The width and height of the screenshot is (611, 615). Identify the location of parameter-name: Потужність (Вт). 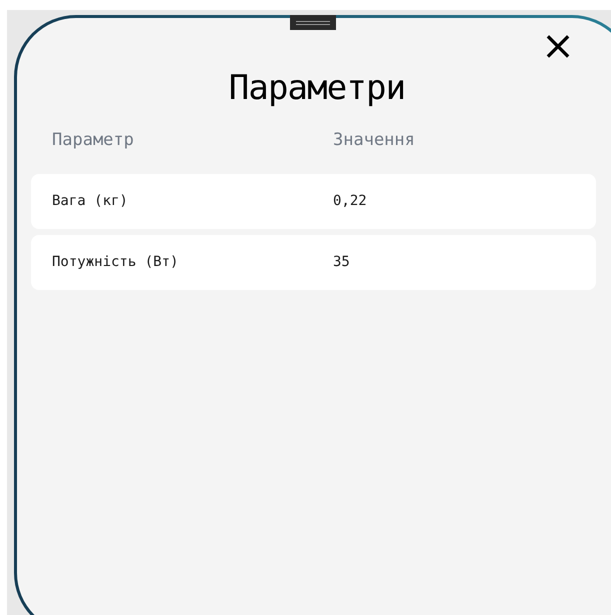
(115, 262).